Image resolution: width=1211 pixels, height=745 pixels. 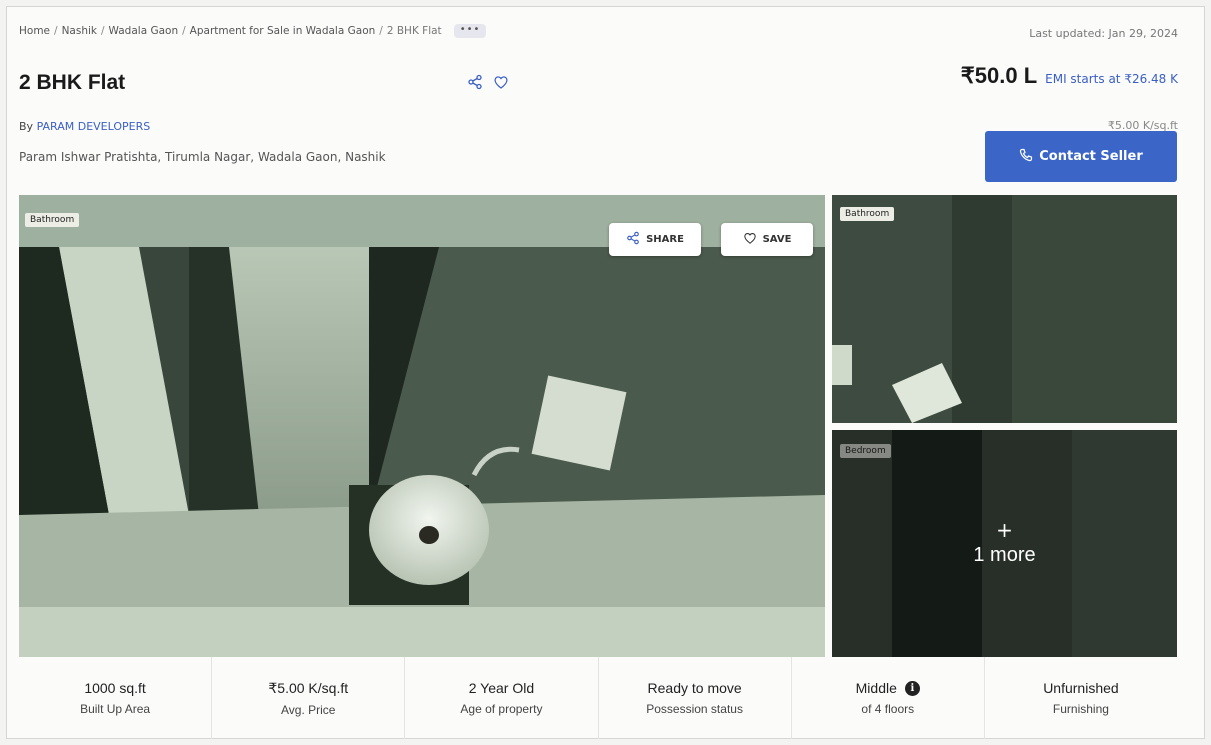 What do you see at coordinates (1081, 688) in the screenshot?
I see `stat-value: Unfurnished` at bounding box center [1081, 688].